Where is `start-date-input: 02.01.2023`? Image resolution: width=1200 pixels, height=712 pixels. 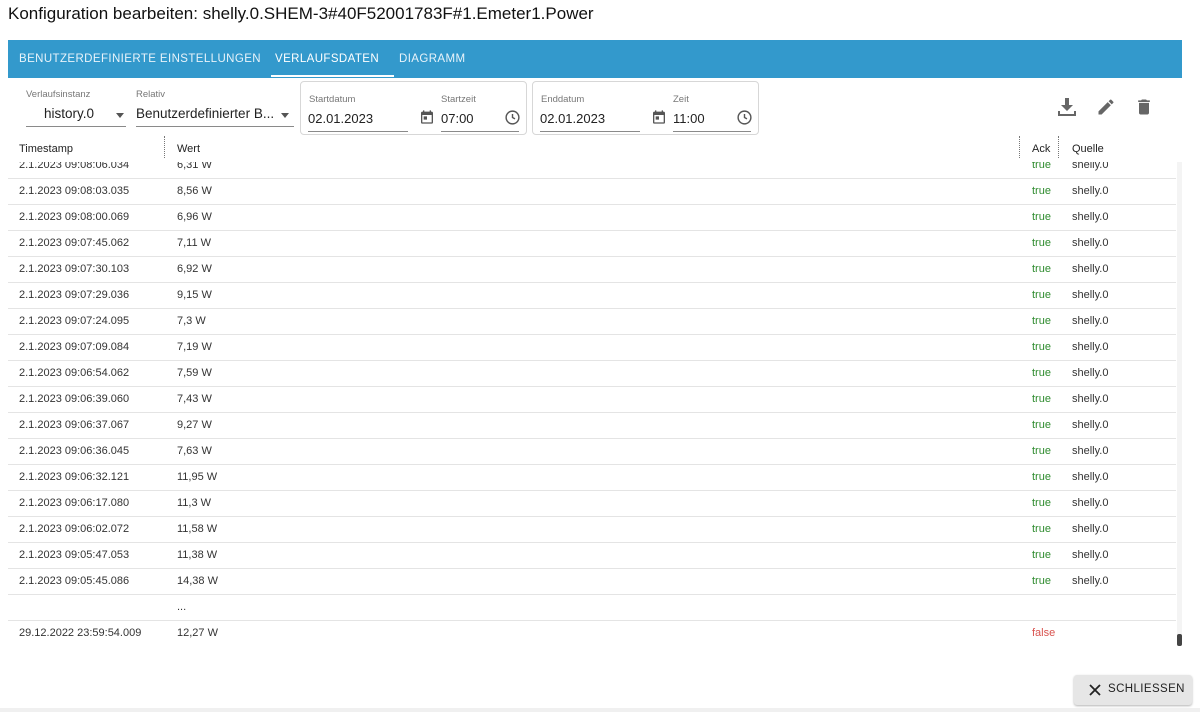 start-date-input: 02.01.2023 is located at coordinates (340, 118).